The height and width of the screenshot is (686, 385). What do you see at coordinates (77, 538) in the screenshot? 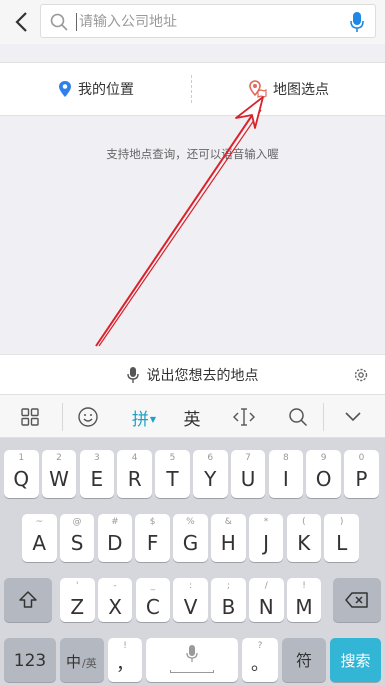
I see `key-s: @ S` at bounding box center [77, 538].